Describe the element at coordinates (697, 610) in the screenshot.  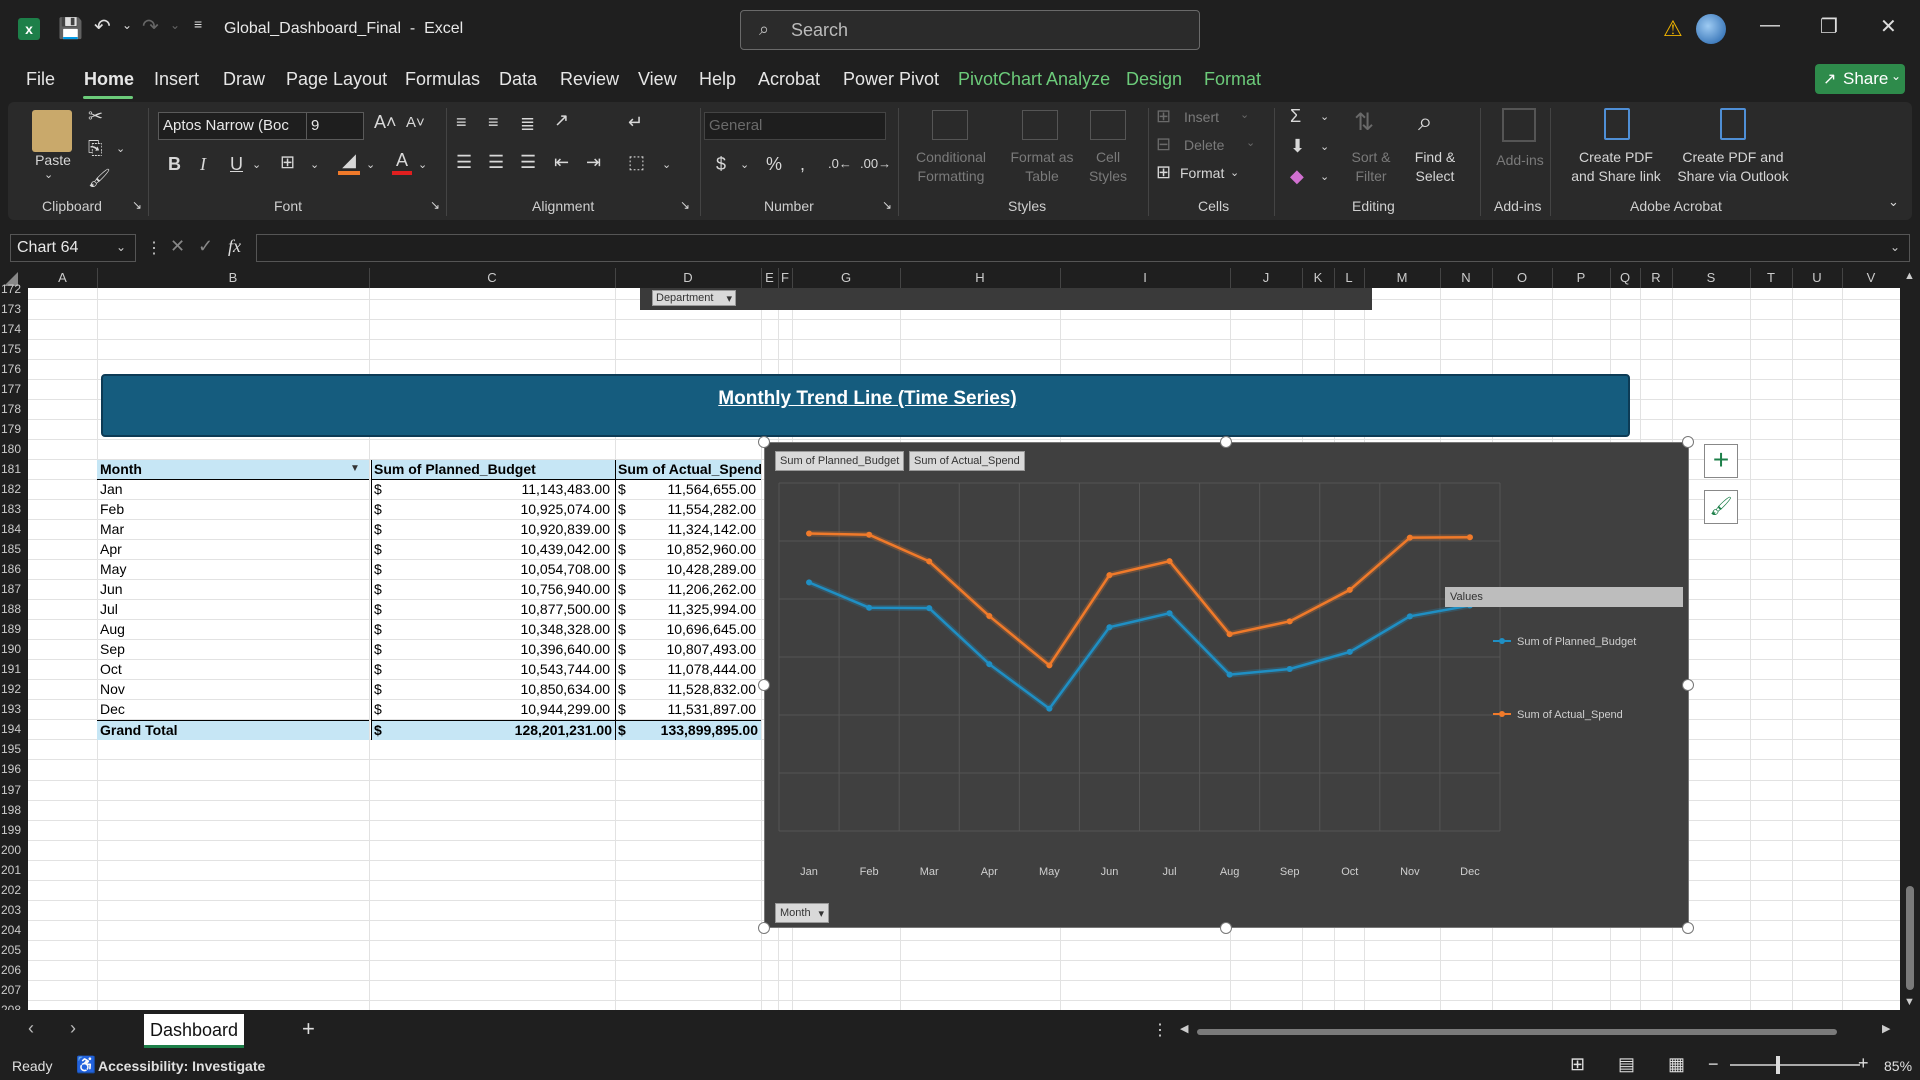
I see `pivot-cell-actual: 11,325,994.00` at that location.